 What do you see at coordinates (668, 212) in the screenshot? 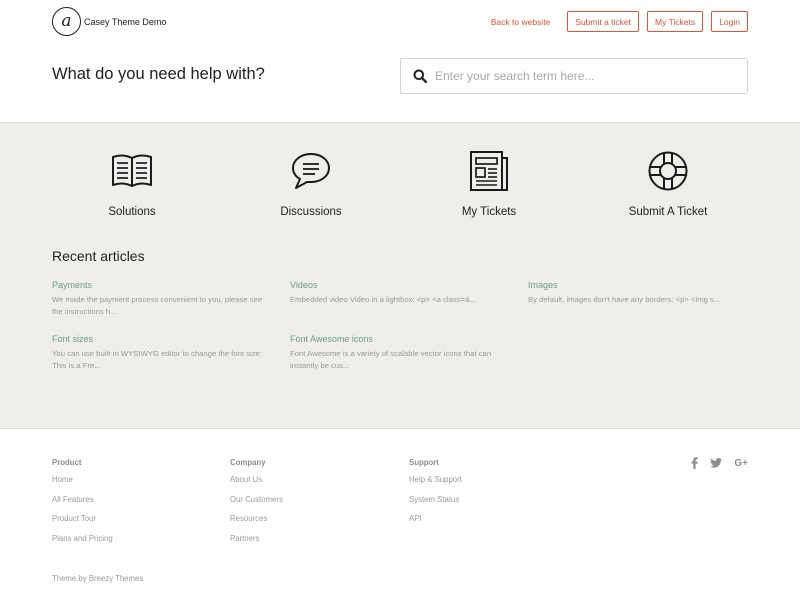
I see `tile-label: Submit A Ticket` at bounding box center [668, 212].